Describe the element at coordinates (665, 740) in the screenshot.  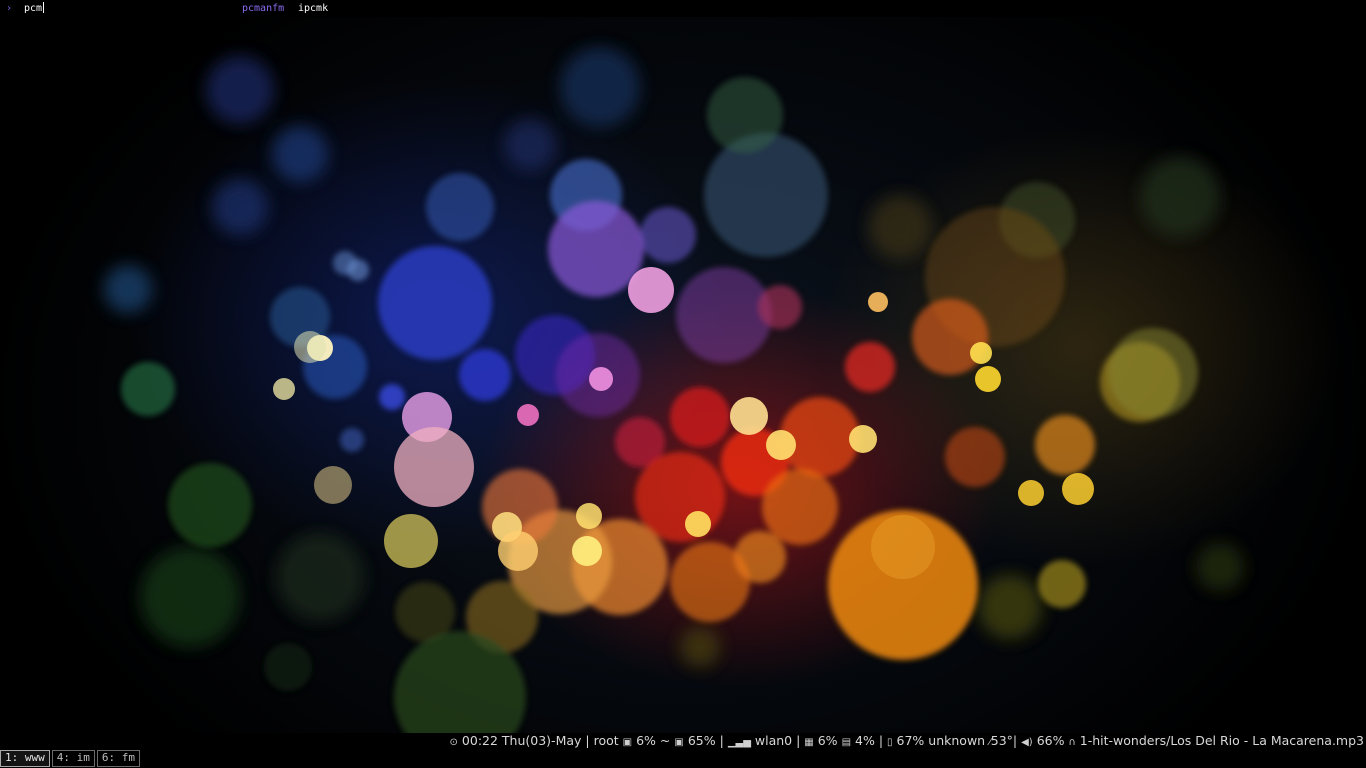
I see `home-label: ~` at that location.